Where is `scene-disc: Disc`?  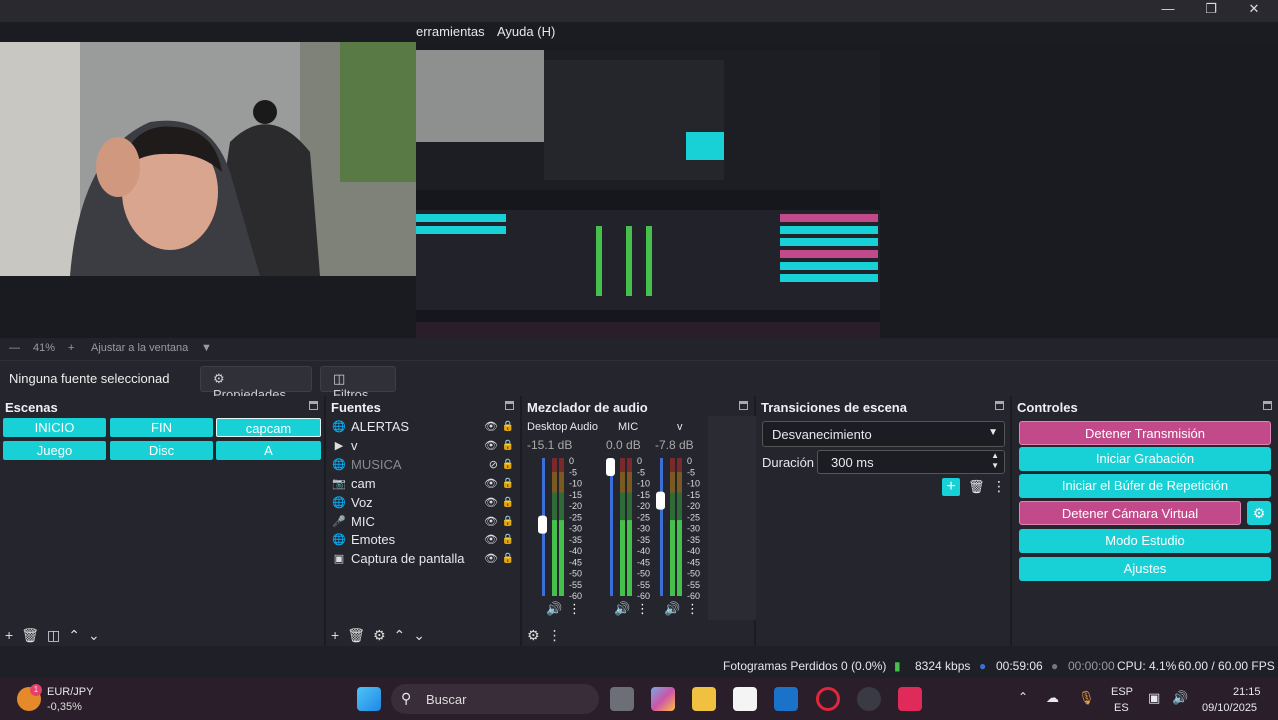
scene-disc: Disc is located at coordinates (161, 450).